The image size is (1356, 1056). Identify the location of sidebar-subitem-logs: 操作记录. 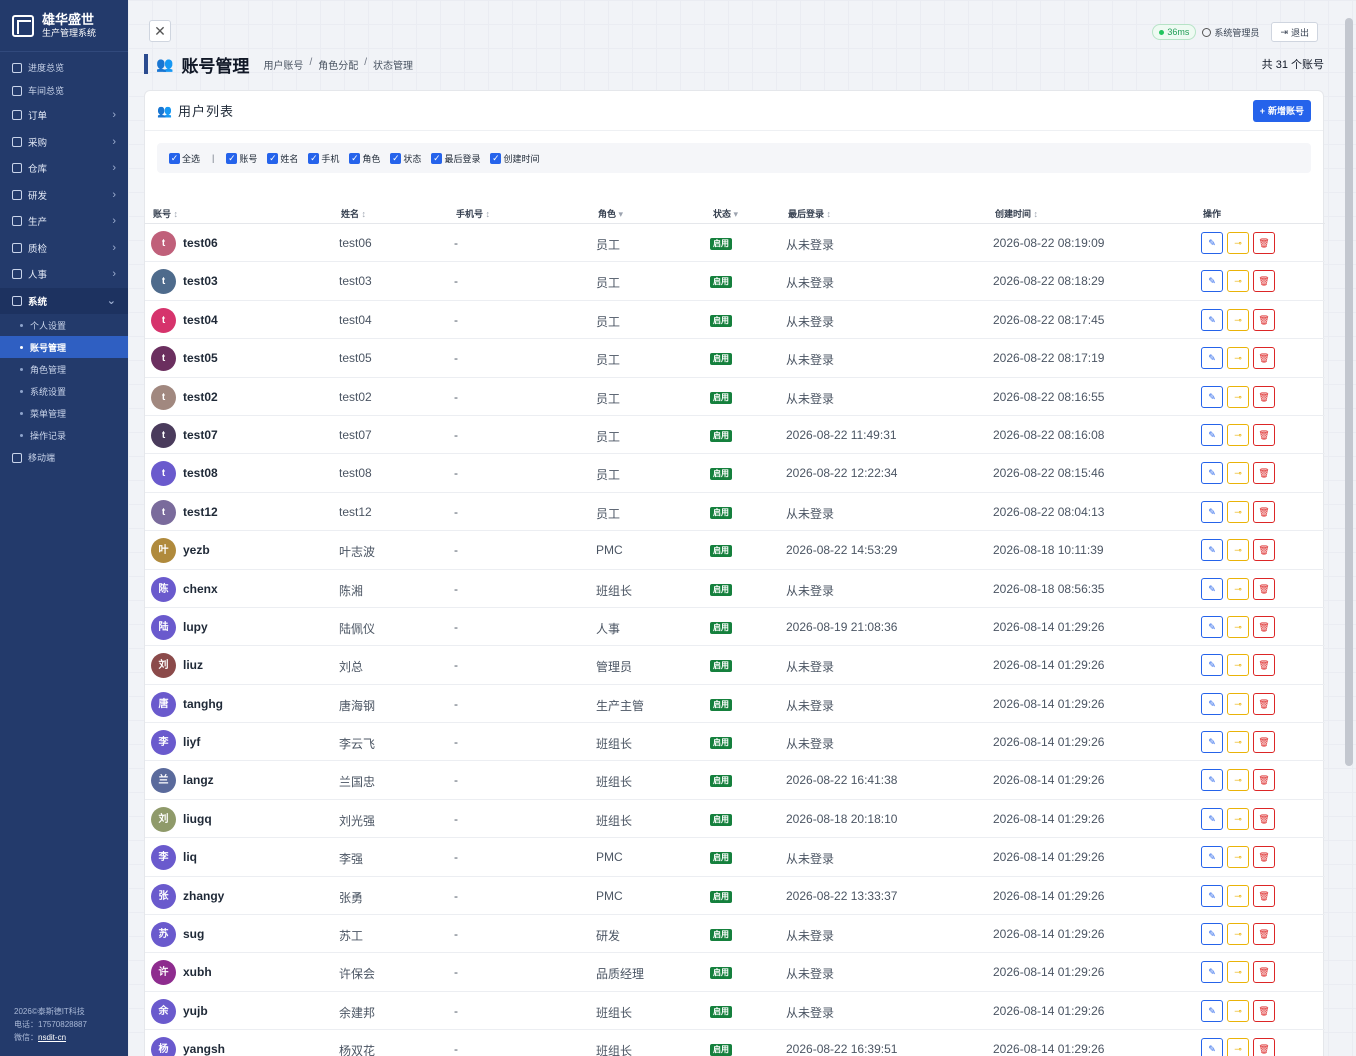
(64, 435).